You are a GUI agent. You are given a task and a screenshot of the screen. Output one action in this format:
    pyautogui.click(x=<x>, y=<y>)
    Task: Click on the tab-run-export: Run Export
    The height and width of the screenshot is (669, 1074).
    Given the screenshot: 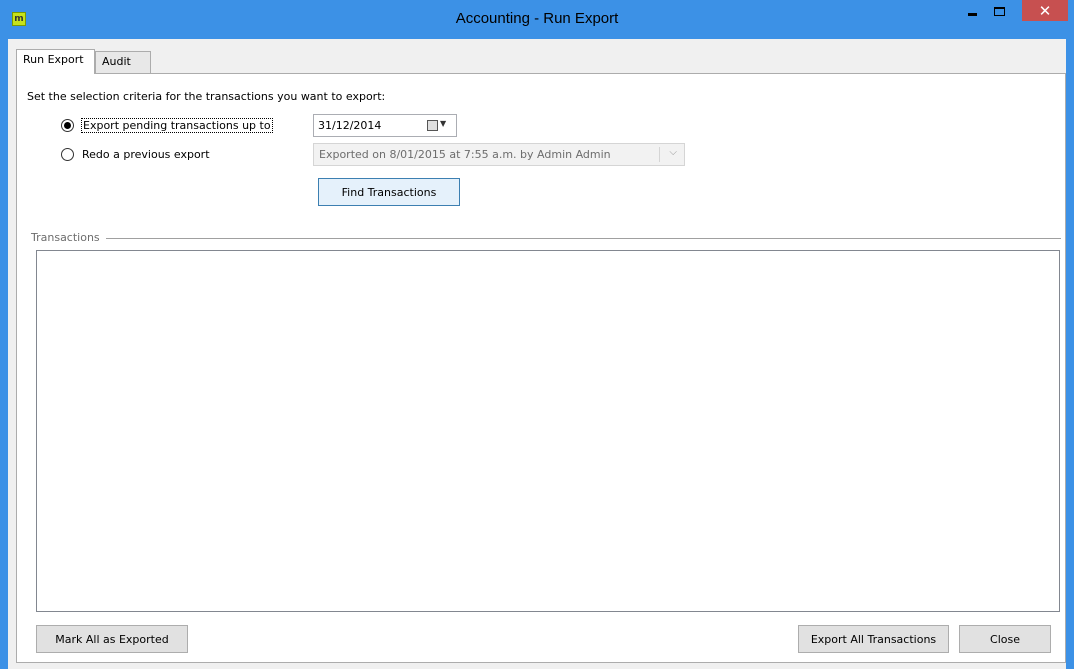 What is the action you would take?
    pyautogui.click(x=55, y=61)
    